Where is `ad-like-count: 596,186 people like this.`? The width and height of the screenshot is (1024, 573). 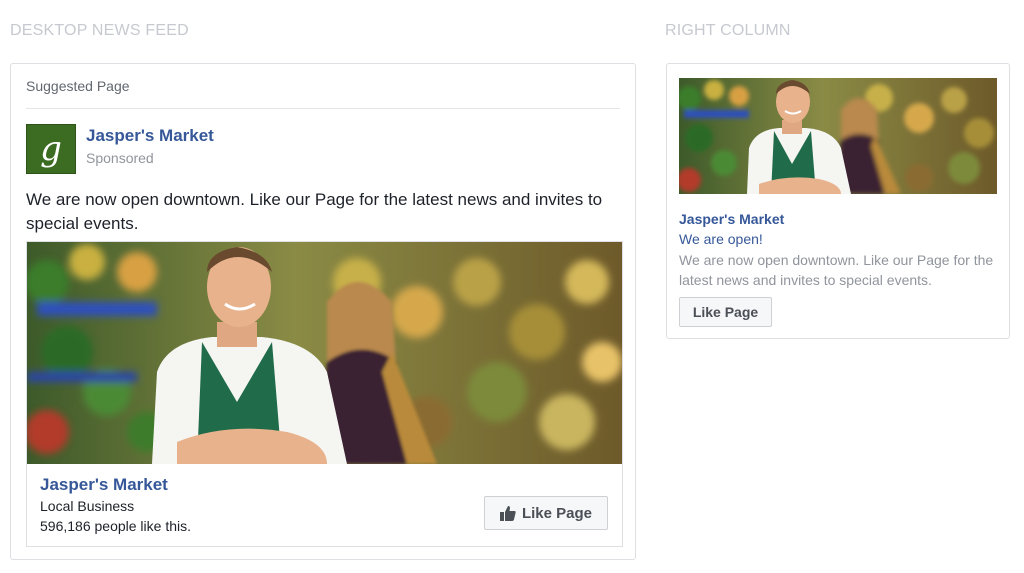
ad-like-count: 596,186 people like this. is located at coordinates (115, 526).